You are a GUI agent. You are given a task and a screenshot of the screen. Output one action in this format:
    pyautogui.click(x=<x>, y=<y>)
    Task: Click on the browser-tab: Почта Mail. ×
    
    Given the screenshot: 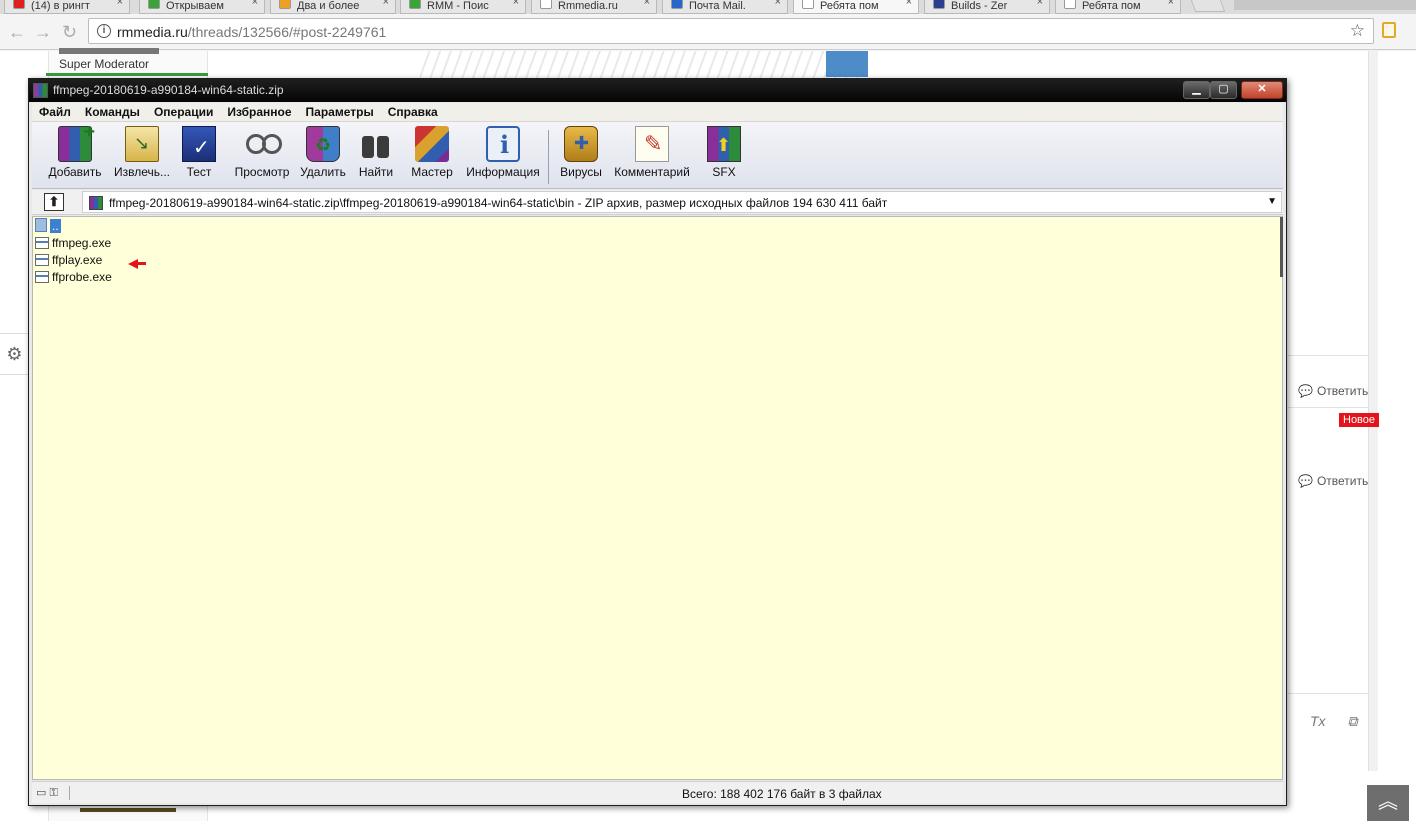 What is the action you would take?
    pyautogui.click(x=725, y=7)
    